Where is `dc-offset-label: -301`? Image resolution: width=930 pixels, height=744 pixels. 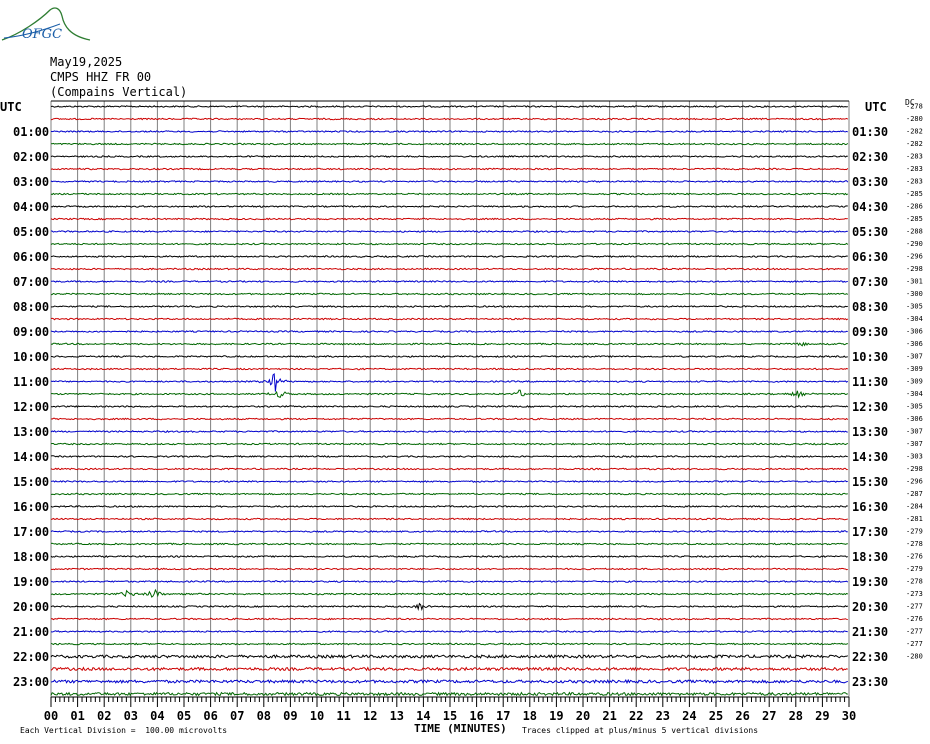 dc-offset-label: -301 is located at coordinates (914, 282).